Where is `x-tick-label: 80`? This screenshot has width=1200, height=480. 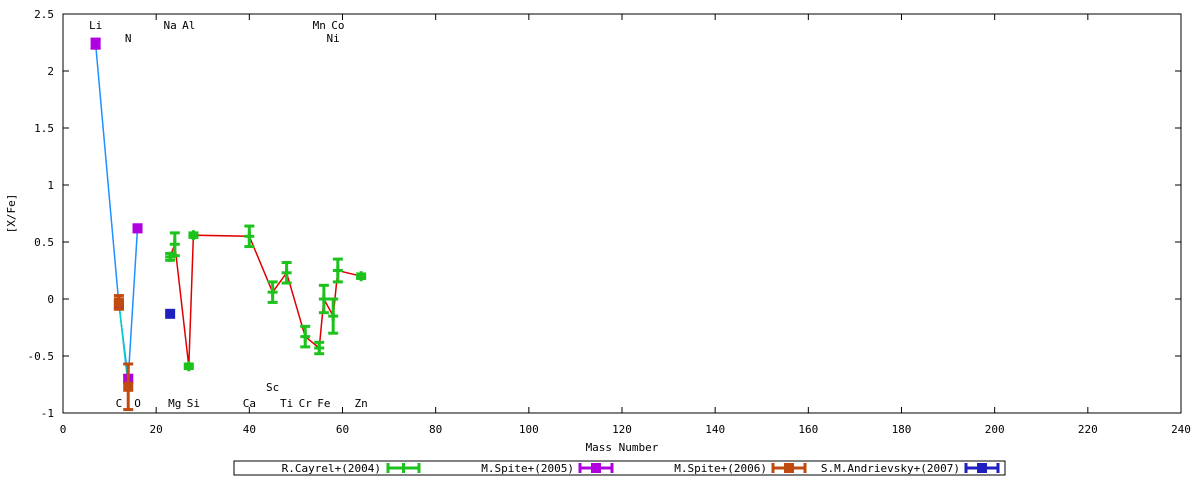 x-tick-label: 80 is located at coordinates (435, 429).